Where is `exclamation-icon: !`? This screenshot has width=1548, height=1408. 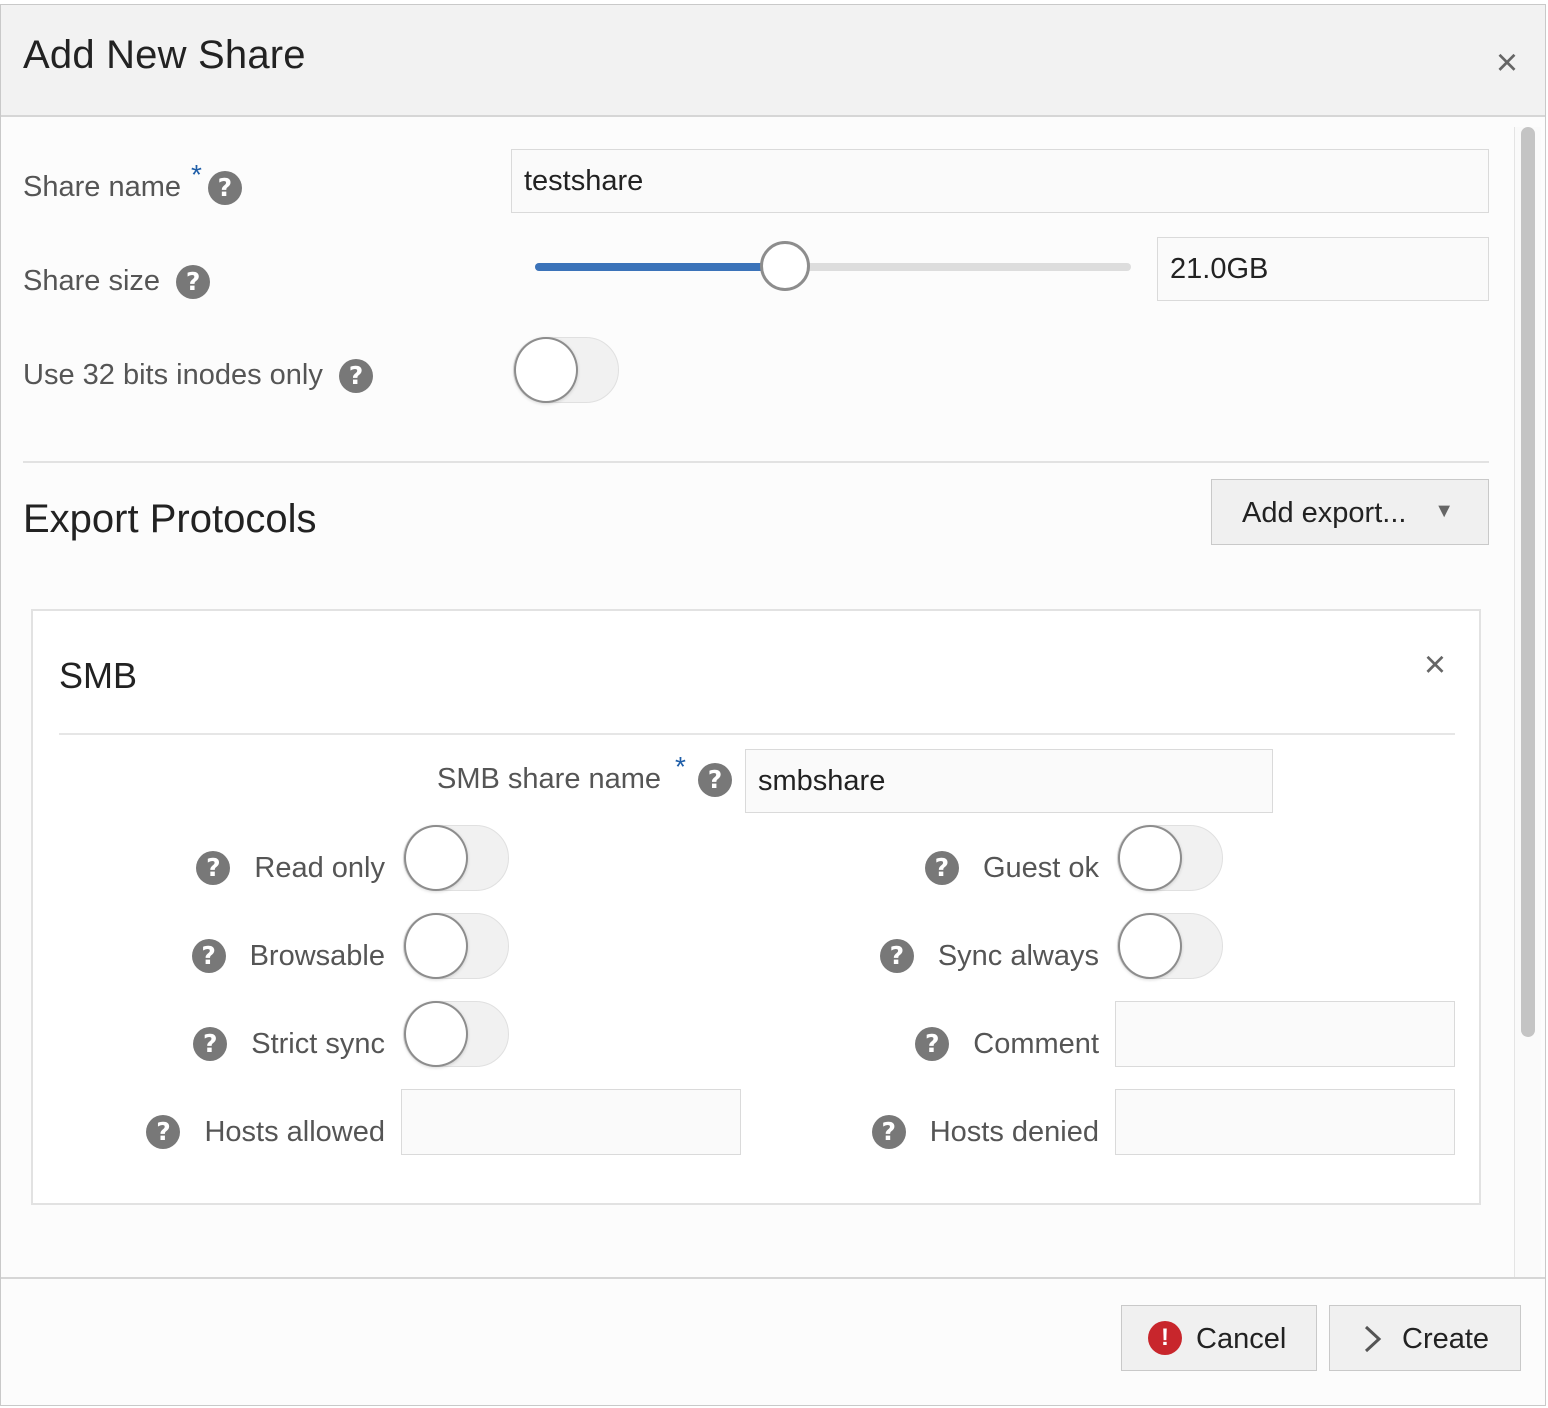 exclamation-icon: ! is located at coordinates (1165, 1338).